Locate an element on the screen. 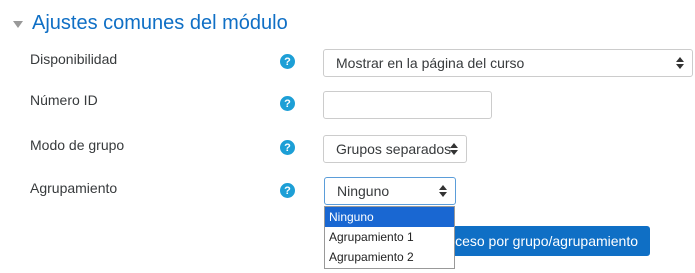 This screenshot has height=273, width=695. grouping-help-icon: ? is located at coordinates (287, 190).